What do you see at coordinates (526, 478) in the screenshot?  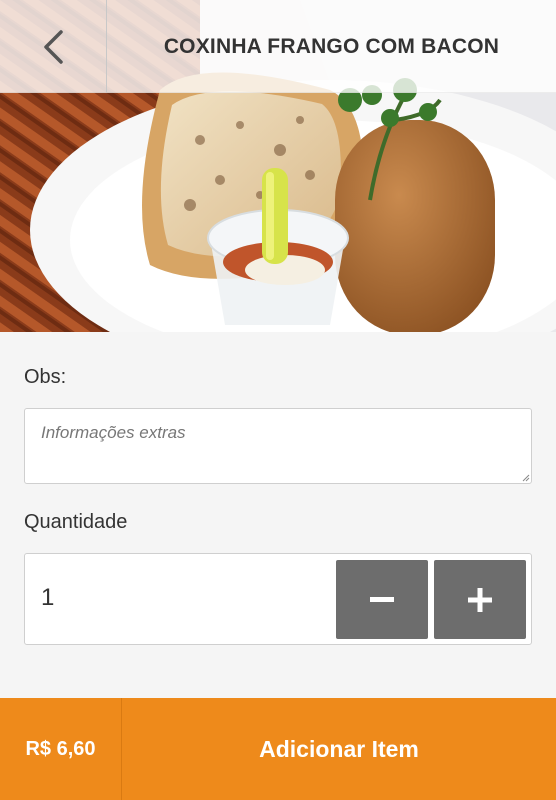 I see `resize-grip-icon` at bounding box center [526, 478].